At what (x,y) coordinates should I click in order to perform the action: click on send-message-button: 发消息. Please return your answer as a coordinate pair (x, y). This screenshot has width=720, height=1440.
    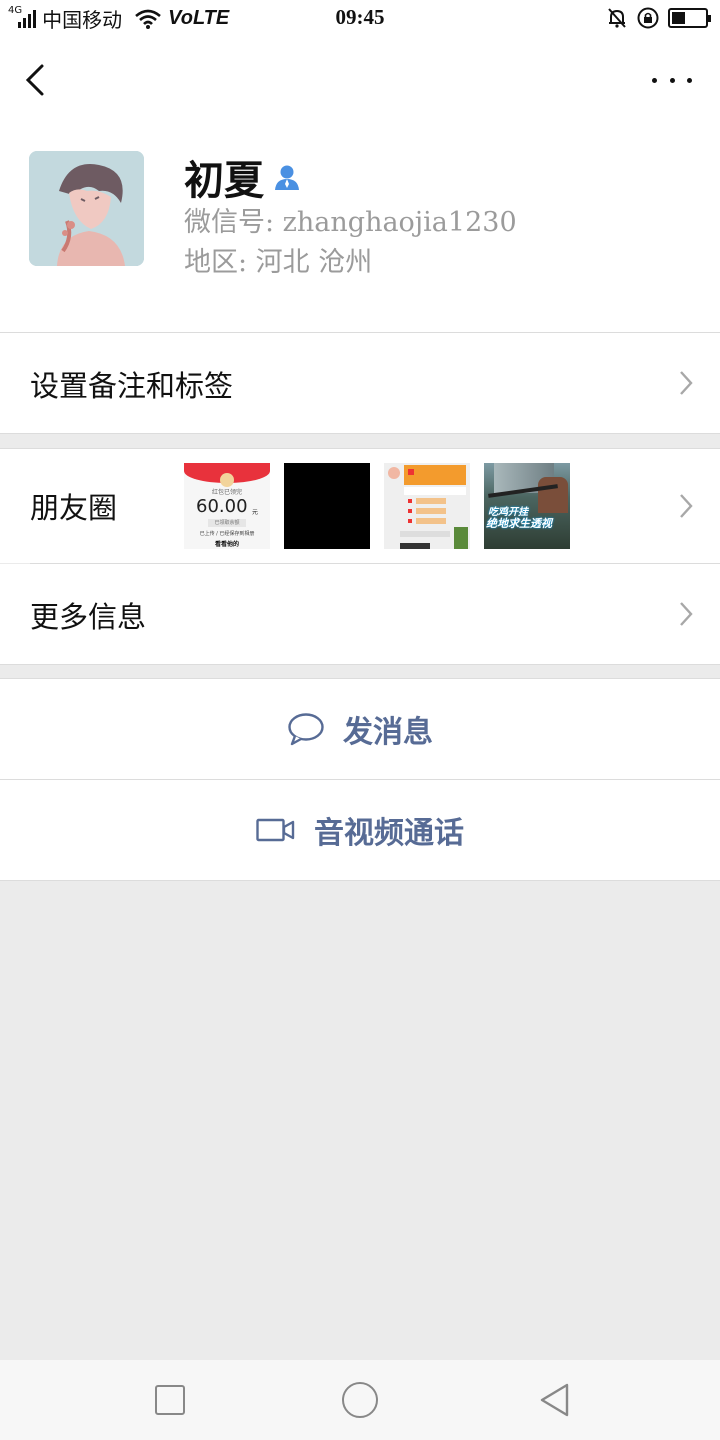
    Looking at the image, I should click on (360, 729).